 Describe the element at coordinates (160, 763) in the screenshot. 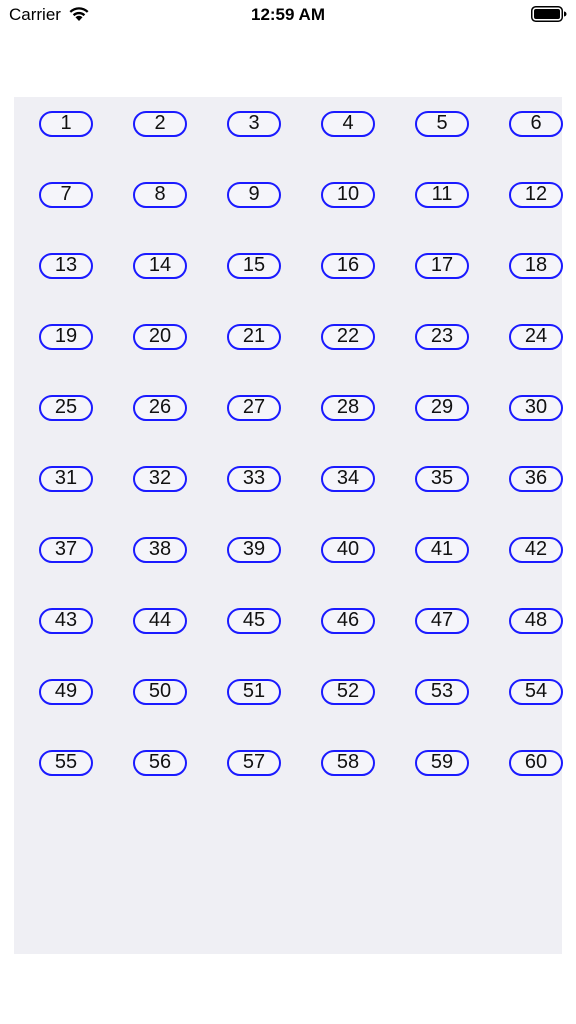

I see `number-button-56: 56` at that location.